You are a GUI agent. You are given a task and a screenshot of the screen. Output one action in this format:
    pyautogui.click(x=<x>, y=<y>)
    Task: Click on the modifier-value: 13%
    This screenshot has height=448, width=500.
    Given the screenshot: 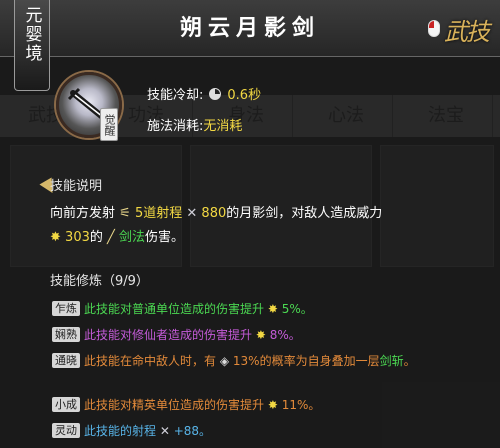 What is the action you would take?
    pyautogui.click(x=246, y=361)
    